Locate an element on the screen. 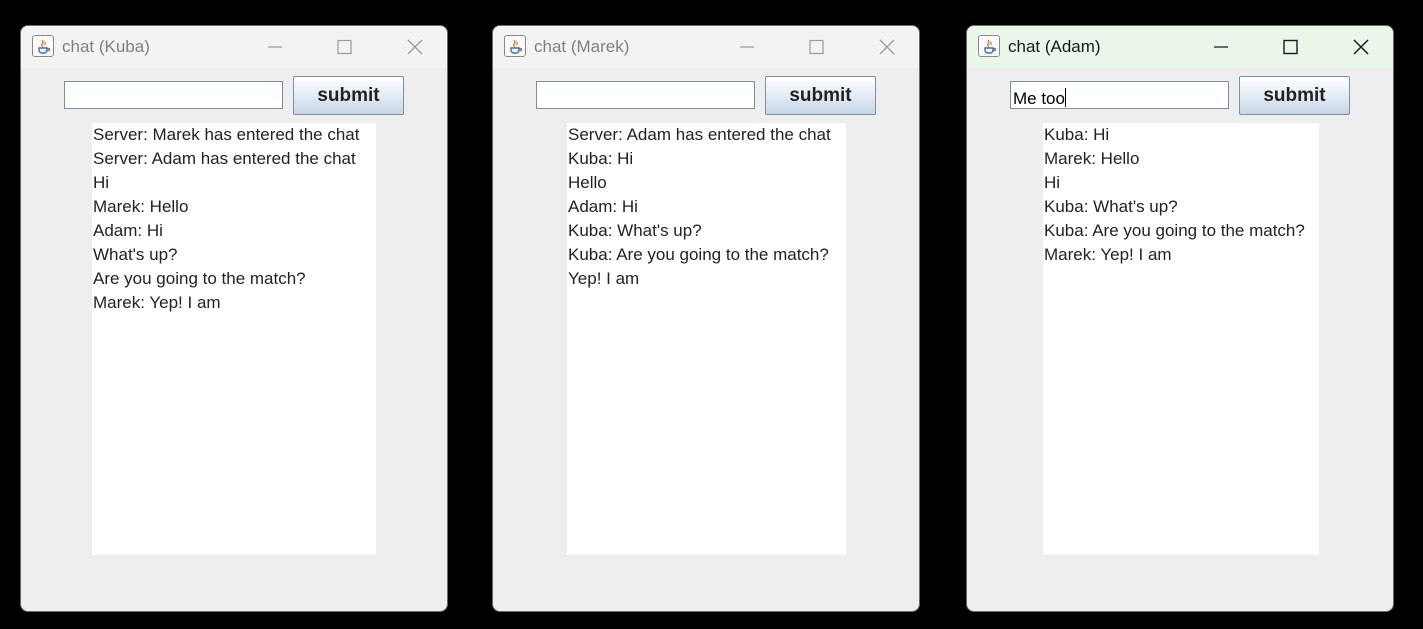  chat-message: Server: Marek has entered the chat is located at coordinates (226, 134).